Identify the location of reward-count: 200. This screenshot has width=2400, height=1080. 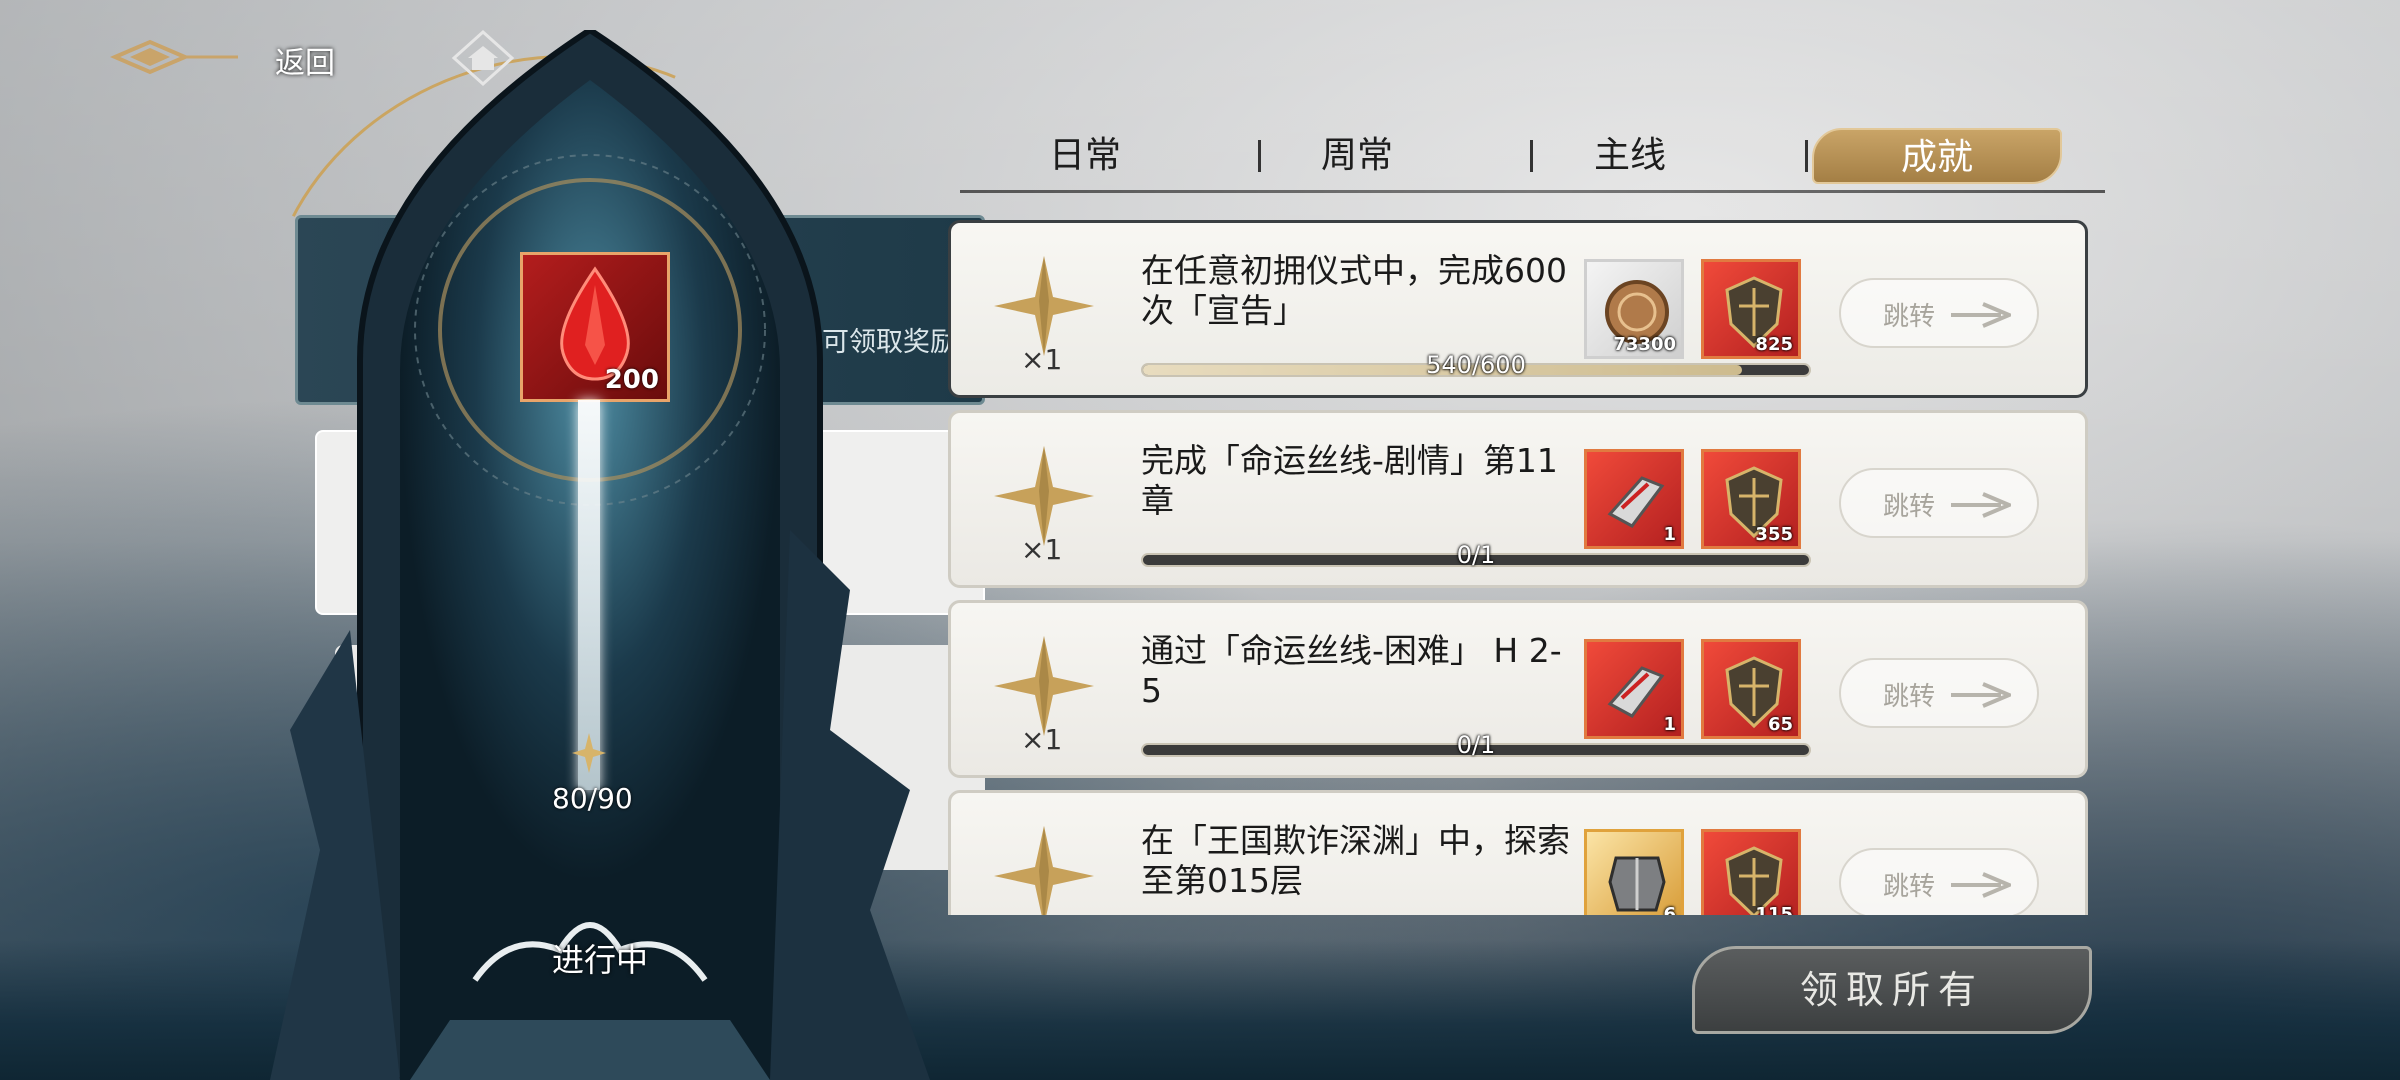
(631, 380).